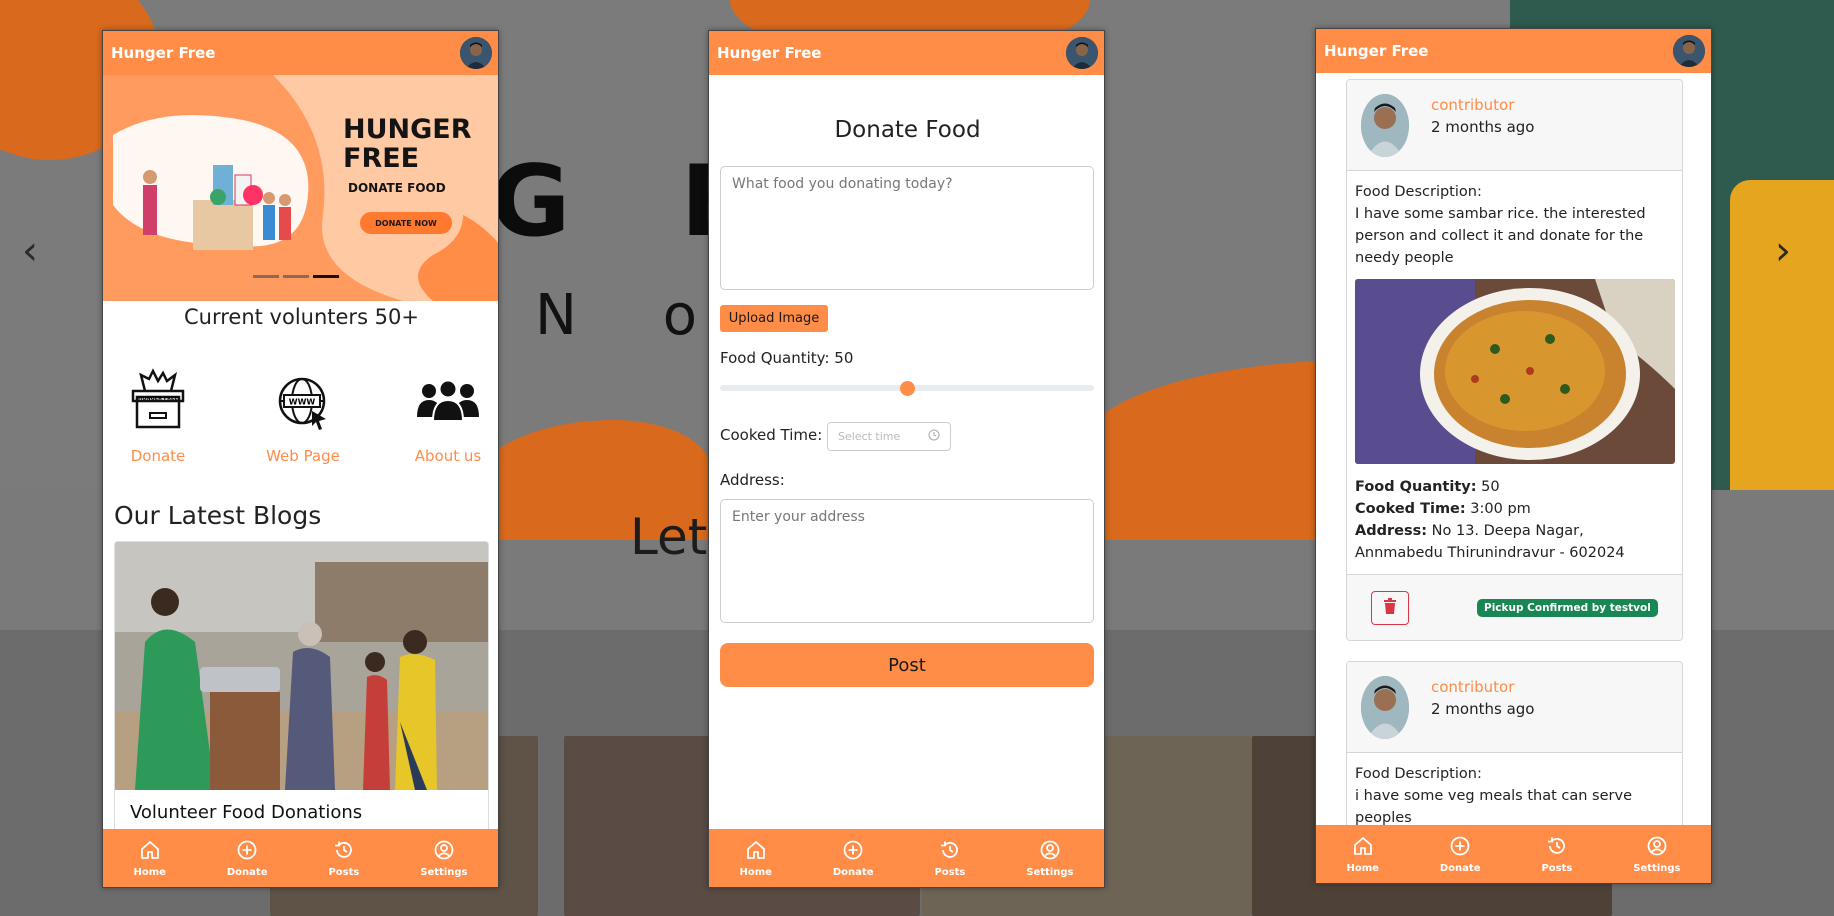 This screenshot has width=1834, height=916. Describe the element at coordinates (907, 228) in the screenshot. I see `food-description-input: What food you donating today?` at that location.